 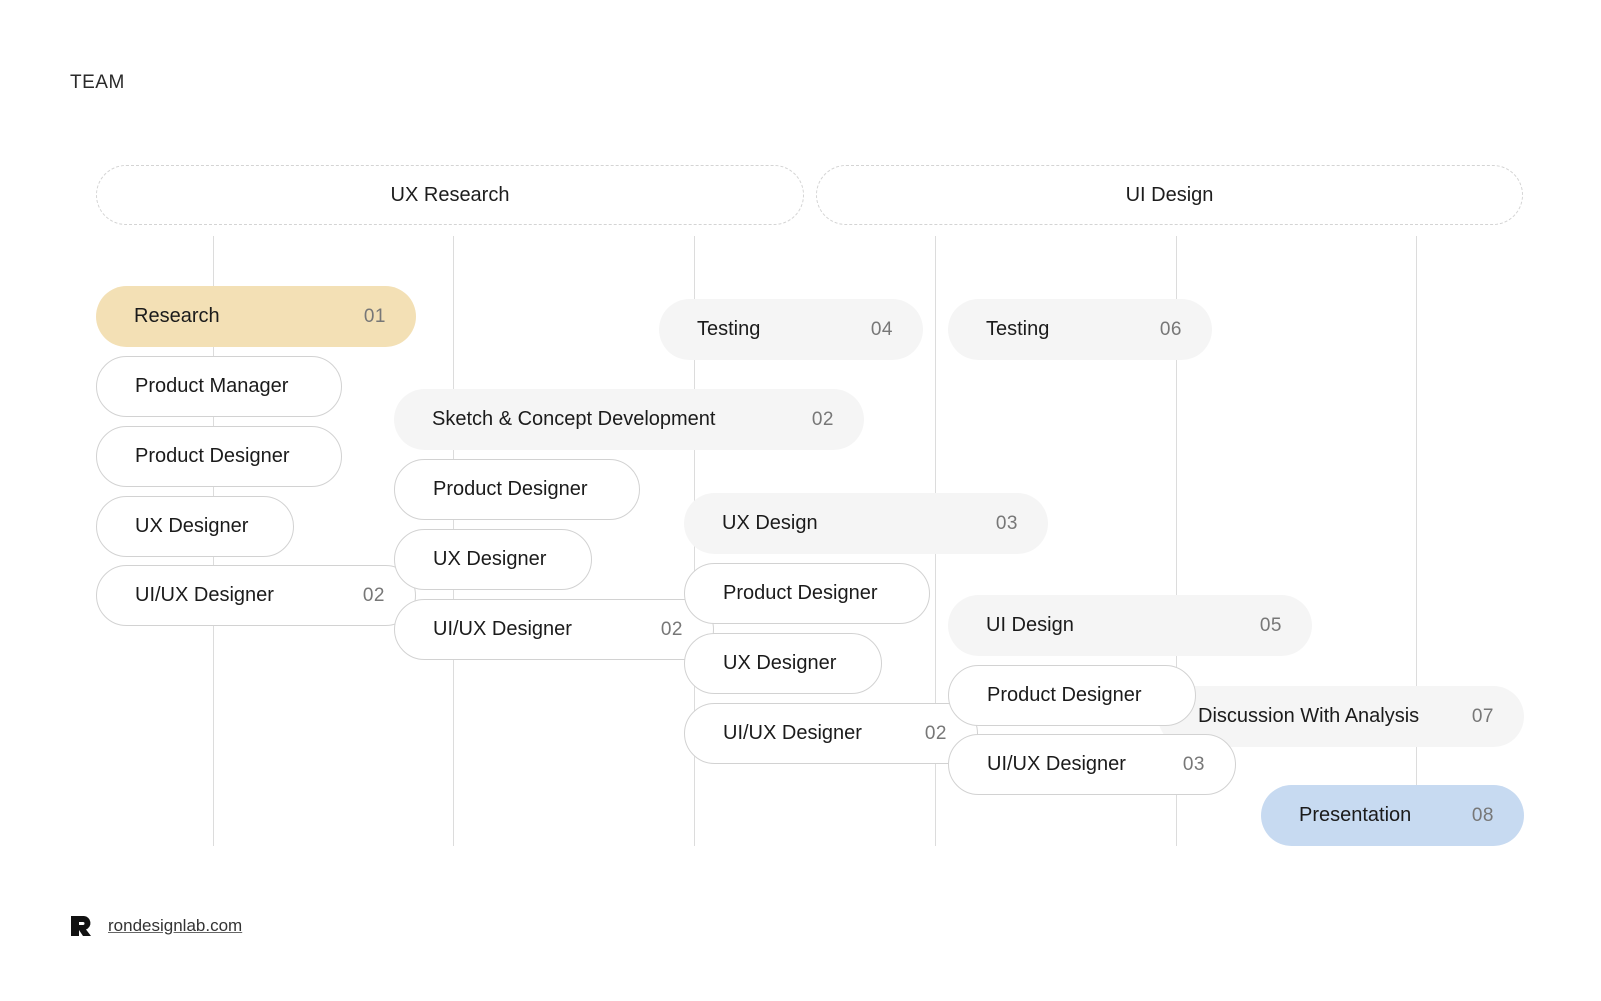 What do you see at coordinates (881, 329) in the screenshot?
I see `step-number: 04` at bounding box center [881, 329].